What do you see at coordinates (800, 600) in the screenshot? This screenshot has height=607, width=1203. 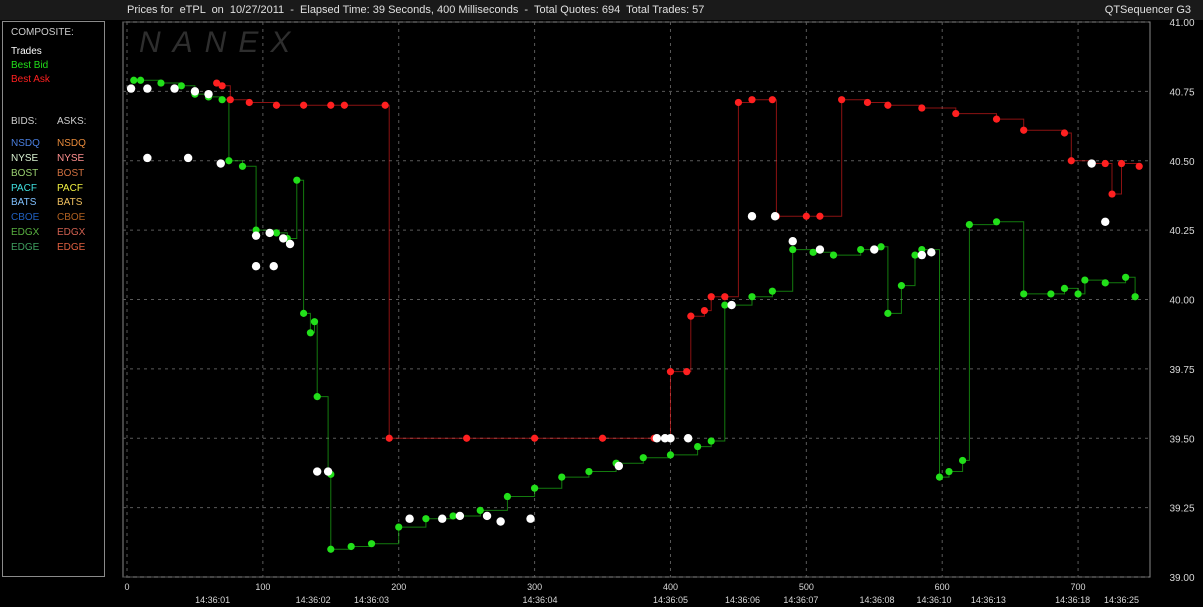 I see `time-label: 14:36:07` at bounding box center [800, 600].